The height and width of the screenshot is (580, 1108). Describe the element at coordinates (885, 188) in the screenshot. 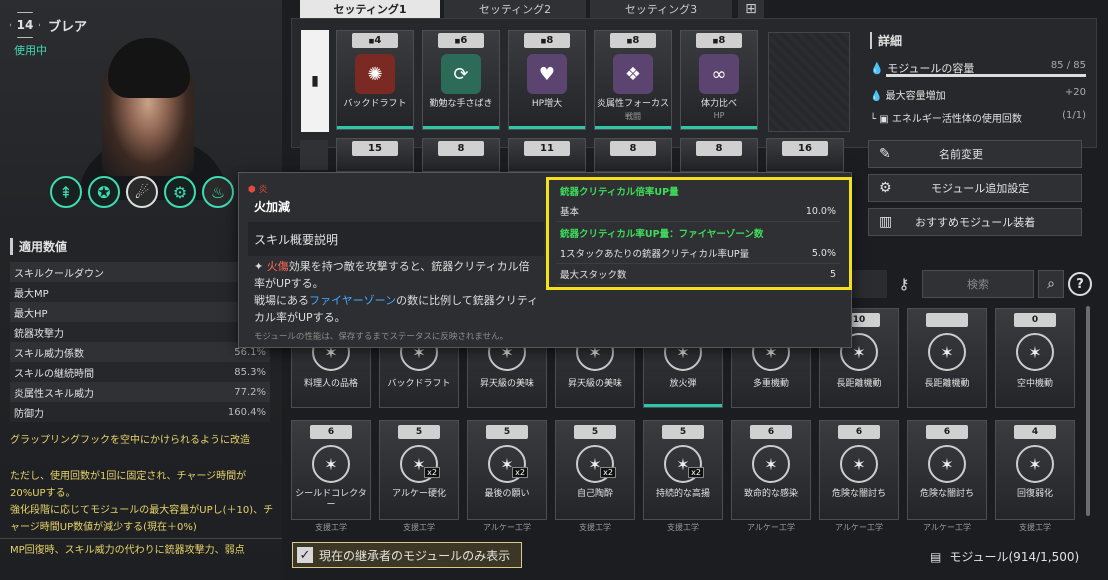

I see `settings-icon: ⚙` at that location.